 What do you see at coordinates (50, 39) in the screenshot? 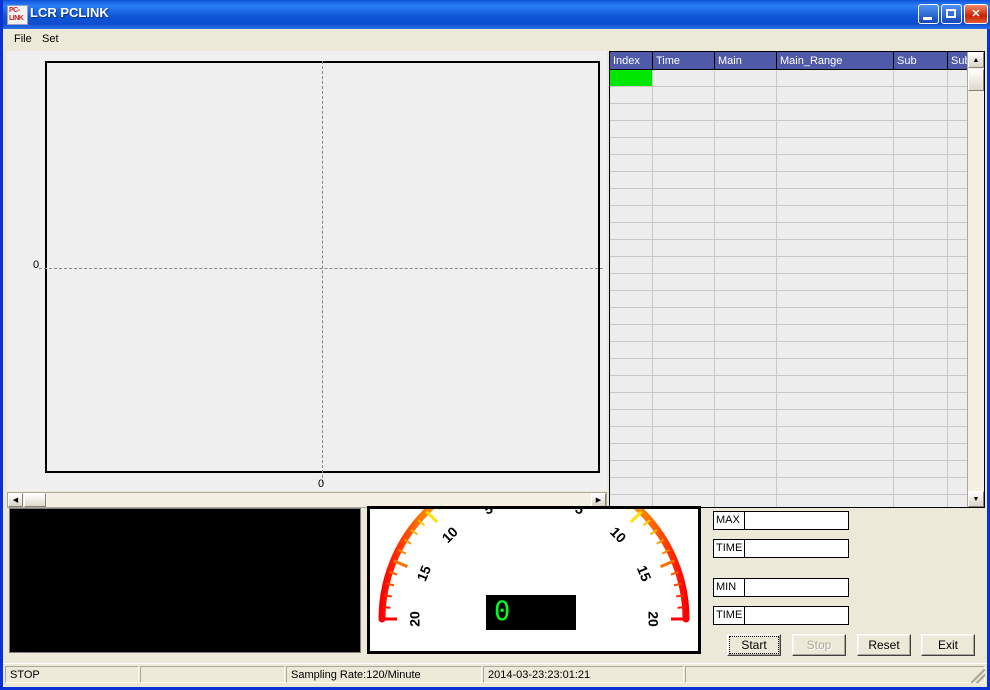
I see `menu-item-set: Set` at bounding box center [50, 39].